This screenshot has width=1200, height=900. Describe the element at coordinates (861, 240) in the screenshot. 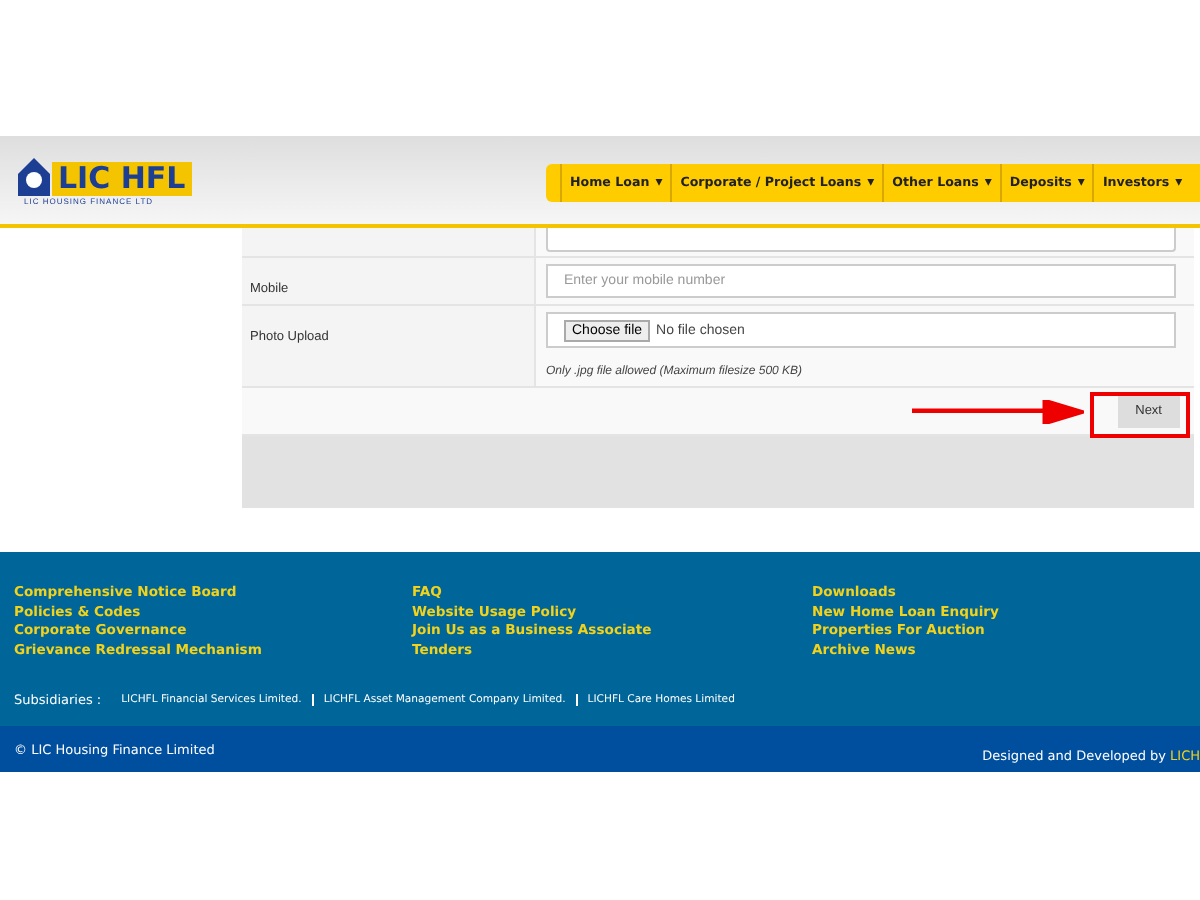

I see `textarea-field` at that location.